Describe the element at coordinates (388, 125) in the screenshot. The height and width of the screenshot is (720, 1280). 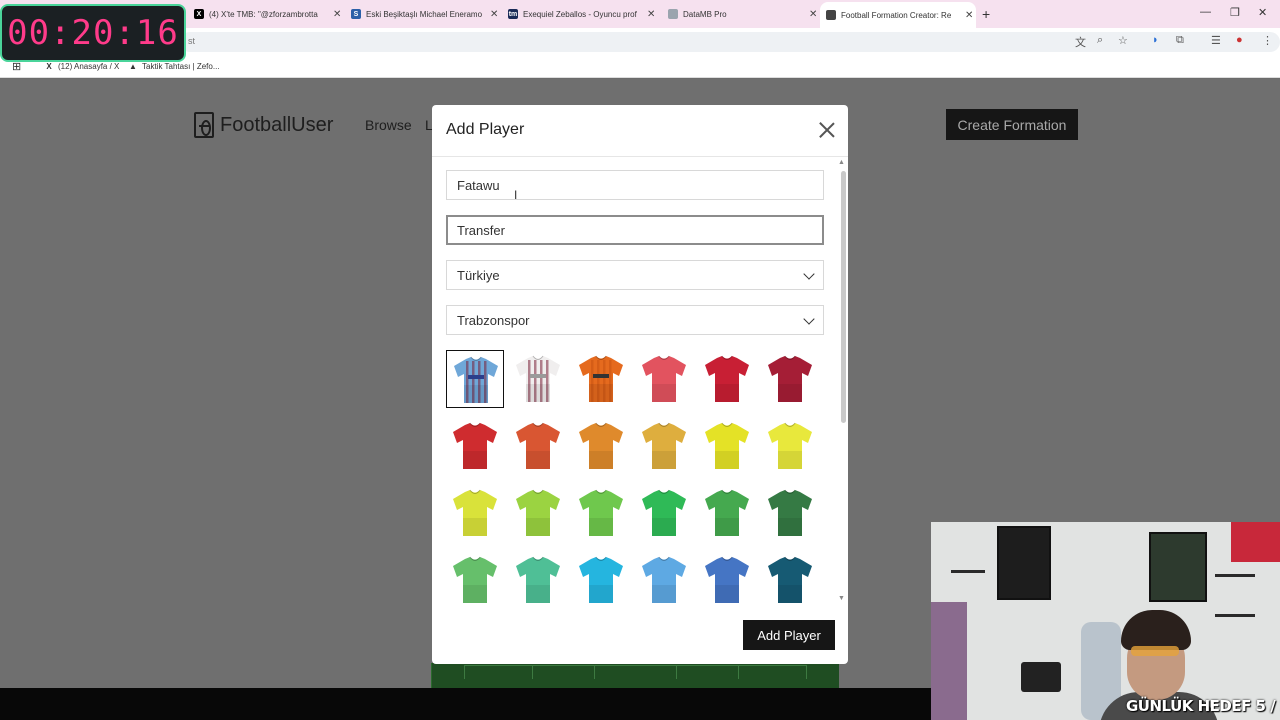
I see `nav-browse-link: Browse` at that location.